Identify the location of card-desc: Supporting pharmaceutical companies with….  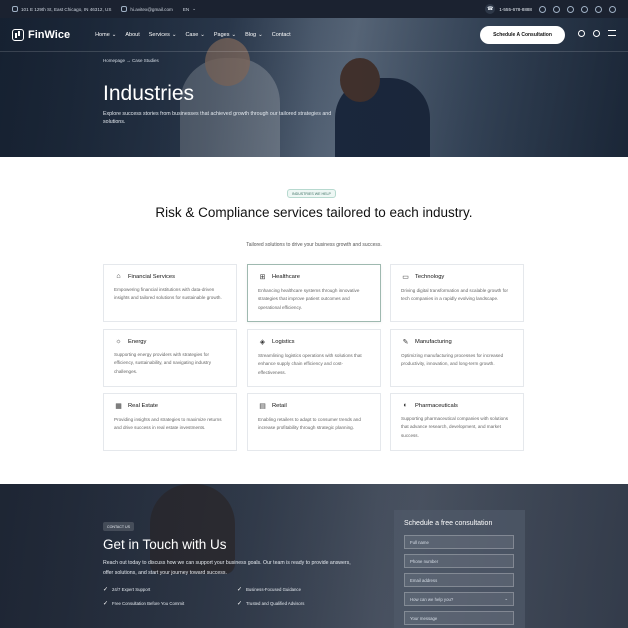
(454, 427).